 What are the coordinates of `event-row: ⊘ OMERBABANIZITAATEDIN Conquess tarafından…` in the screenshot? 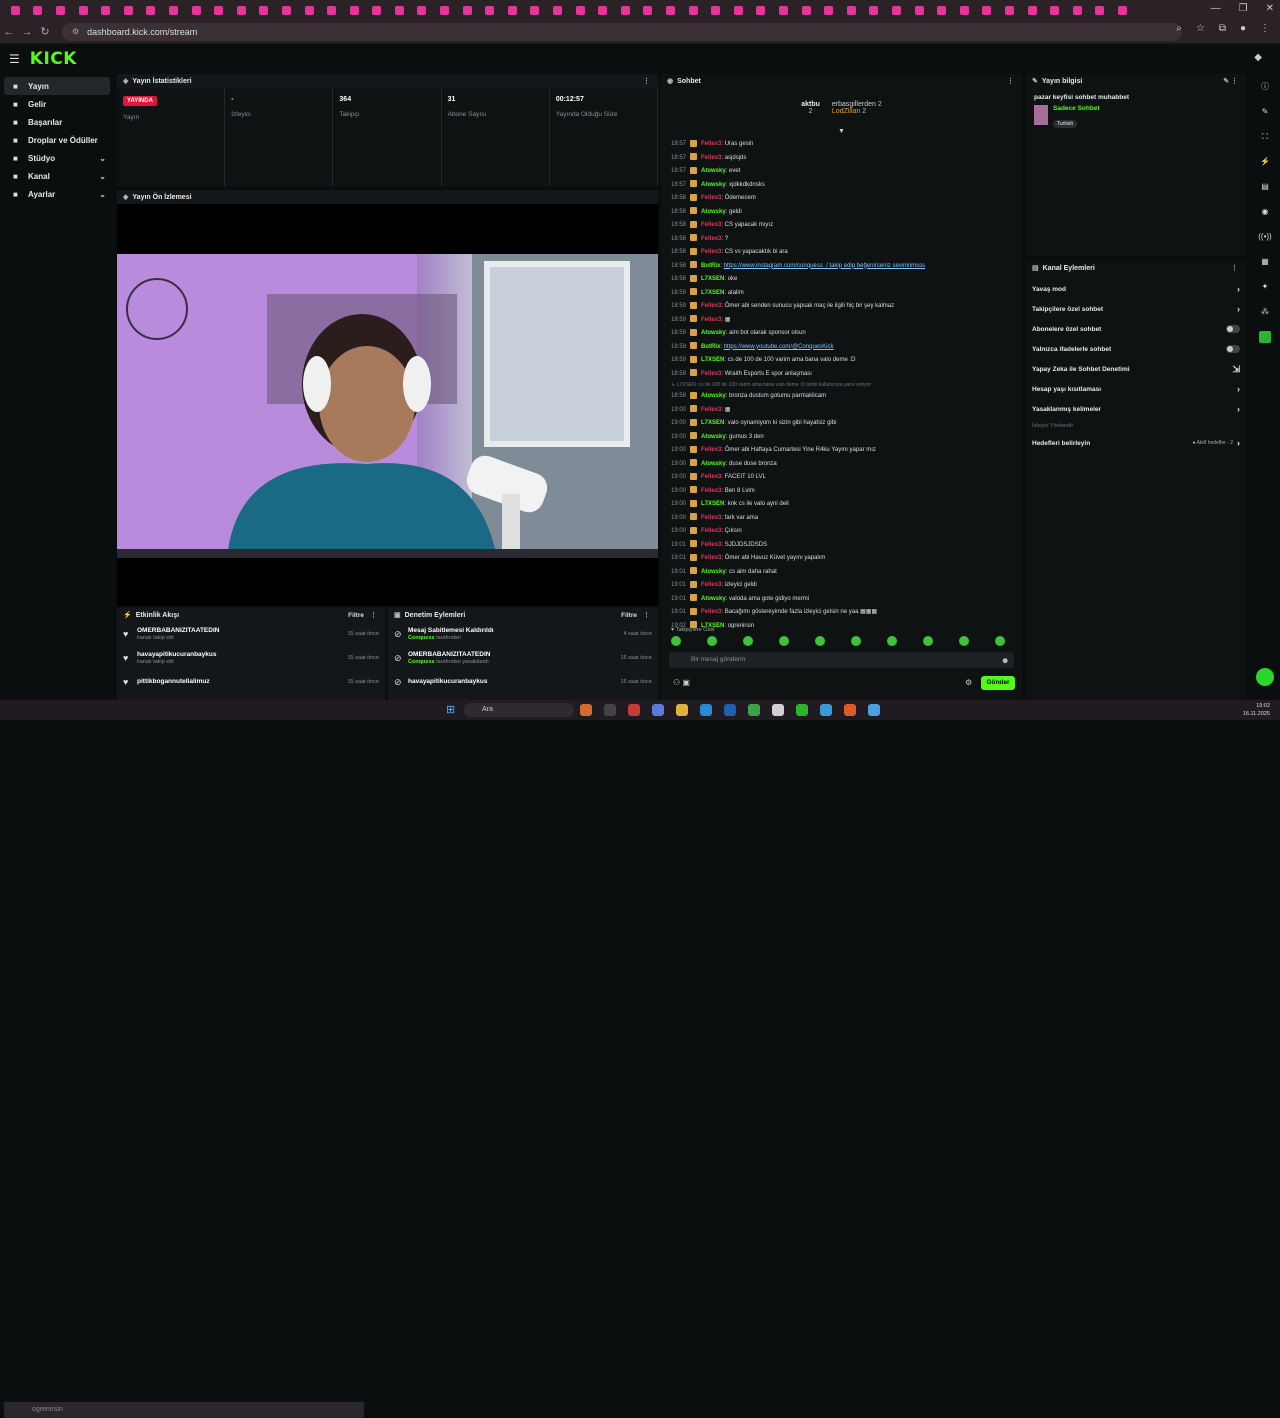 It's located at (523, 658).